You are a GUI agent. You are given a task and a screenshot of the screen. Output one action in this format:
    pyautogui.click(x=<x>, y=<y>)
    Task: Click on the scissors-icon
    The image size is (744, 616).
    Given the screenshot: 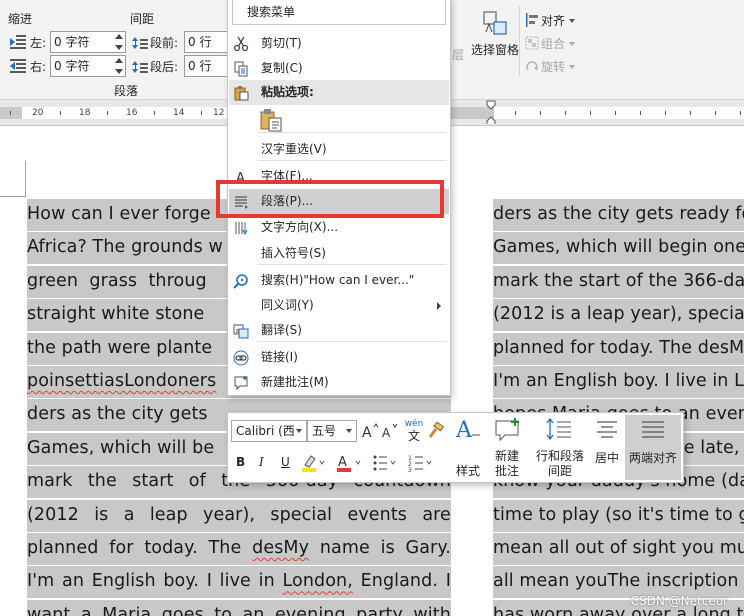 What is the action you would take?
    pyautogui.click(x=241, y=44)
    